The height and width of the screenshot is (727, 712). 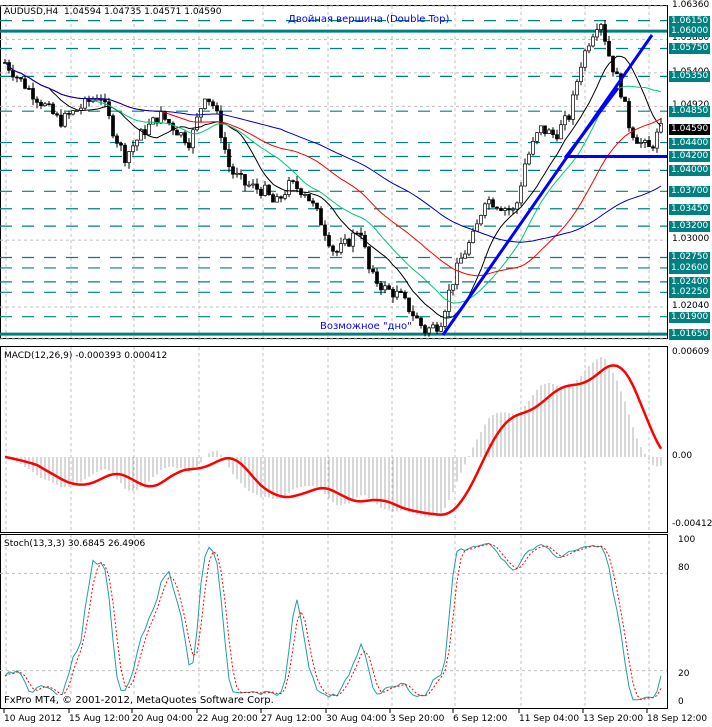 What do you see at coordinates (690, 143) in the screenshot?
I see `level-label: 1.04400` at bounding box center [690, 143].